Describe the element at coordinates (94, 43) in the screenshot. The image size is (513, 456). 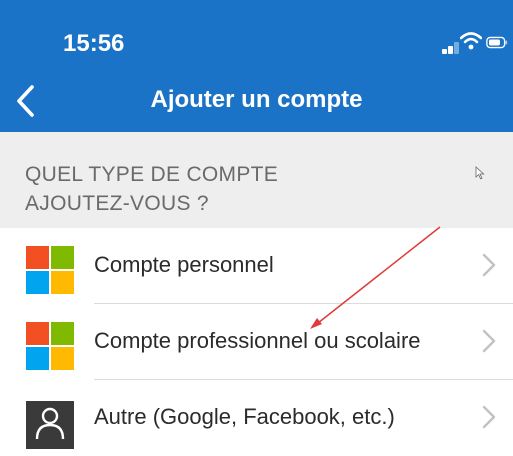
I see `status-time: 15:56` at that location.